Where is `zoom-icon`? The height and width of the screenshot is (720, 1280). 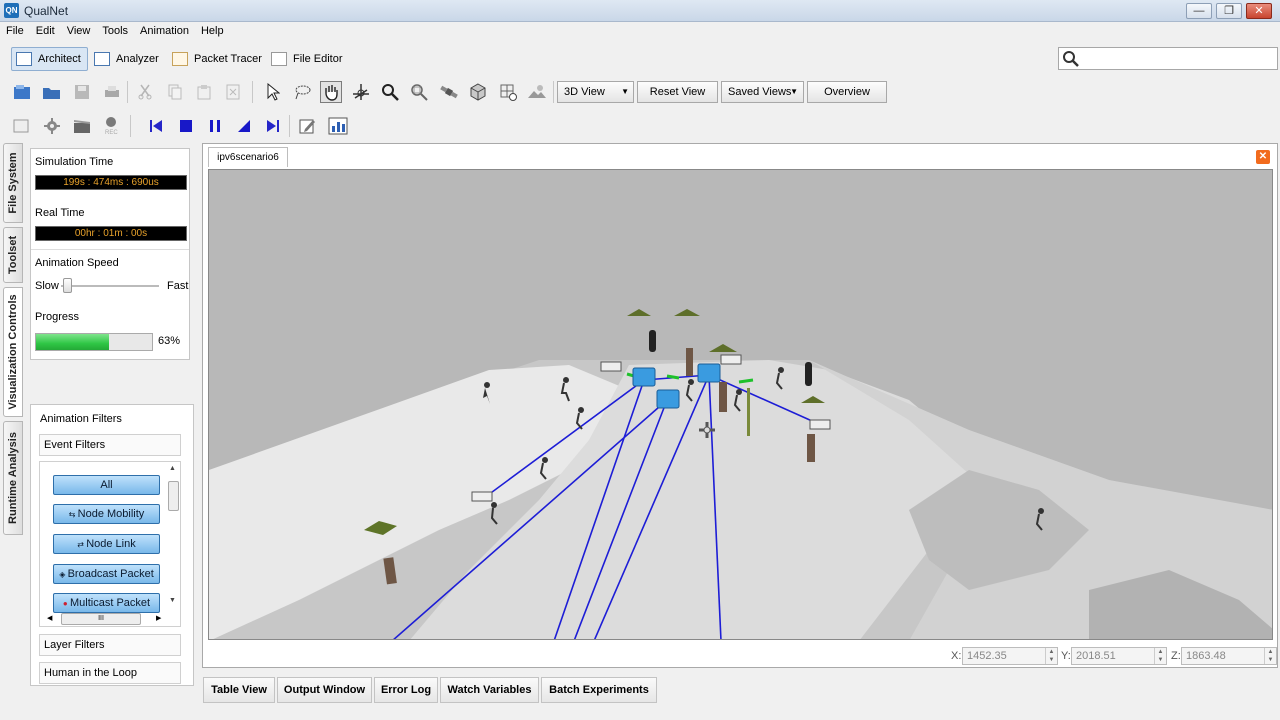 zoom-icon is located at coordinates (390, 92).